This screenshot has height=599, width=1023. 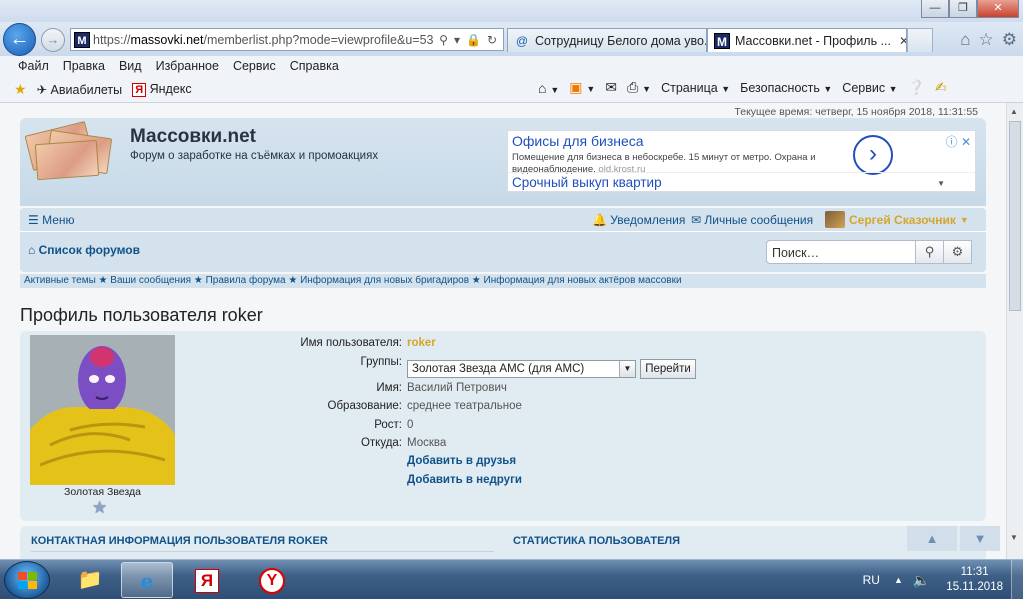 I want to click on forward-button: →, so click(x=53, y=40).